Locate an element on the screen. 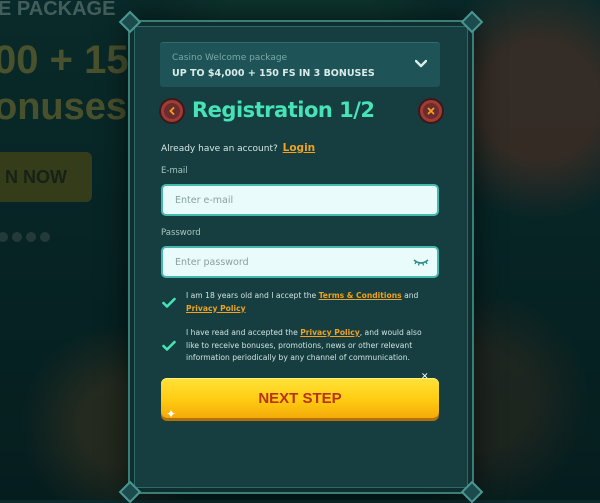 This screenshot has width=600, height=503. marketing-consent-checkbox is located at coordinates (169, 346).